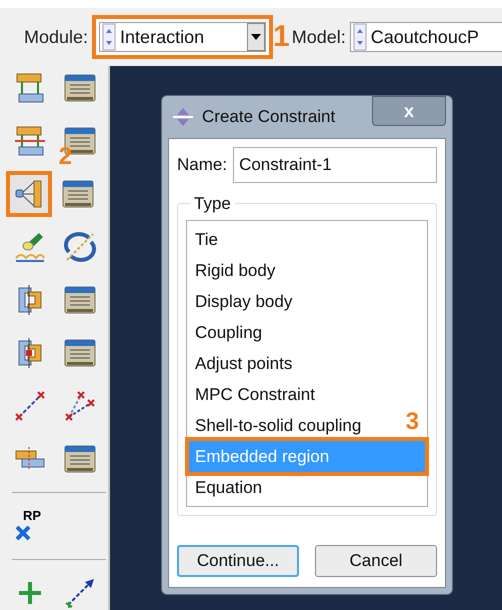  I want to click on step-marker: 3, so click(412, 422).